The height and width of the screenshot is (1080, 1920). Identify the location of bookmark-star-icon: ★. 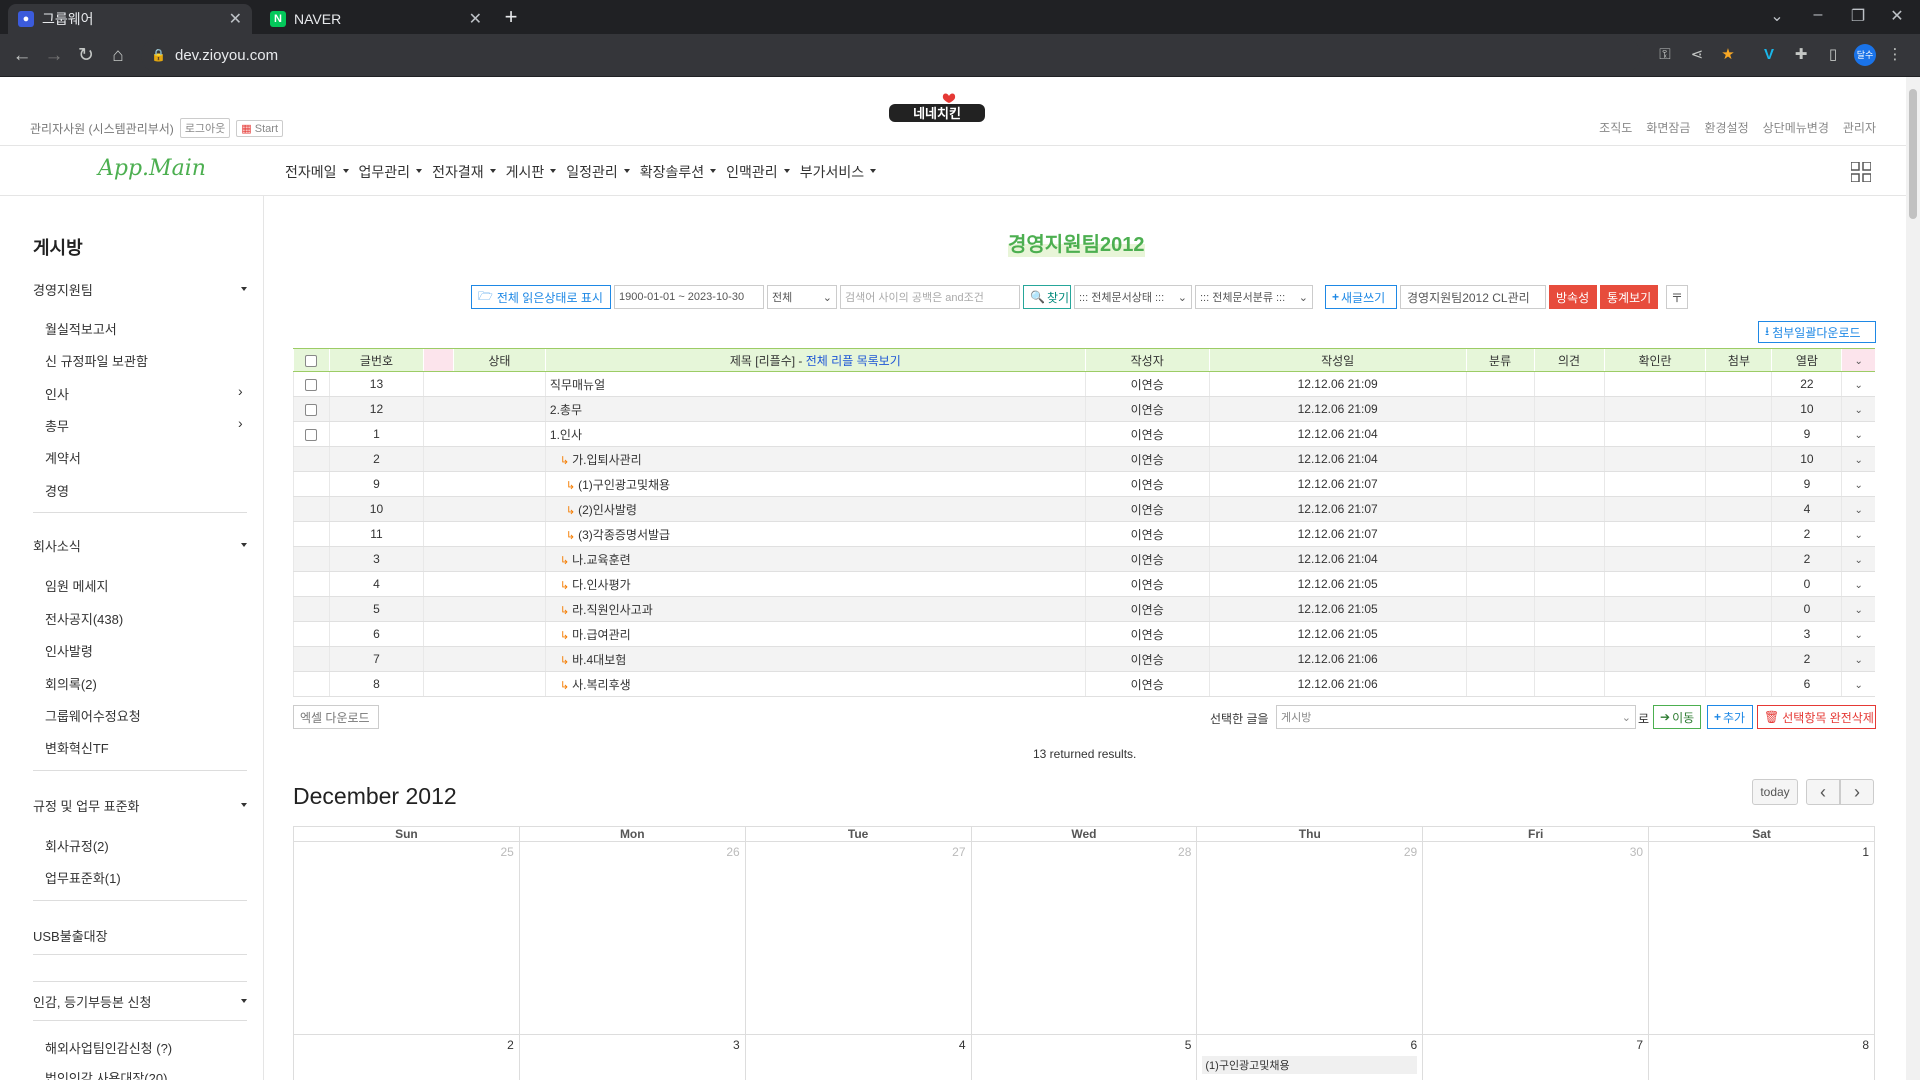
(1728, 55).